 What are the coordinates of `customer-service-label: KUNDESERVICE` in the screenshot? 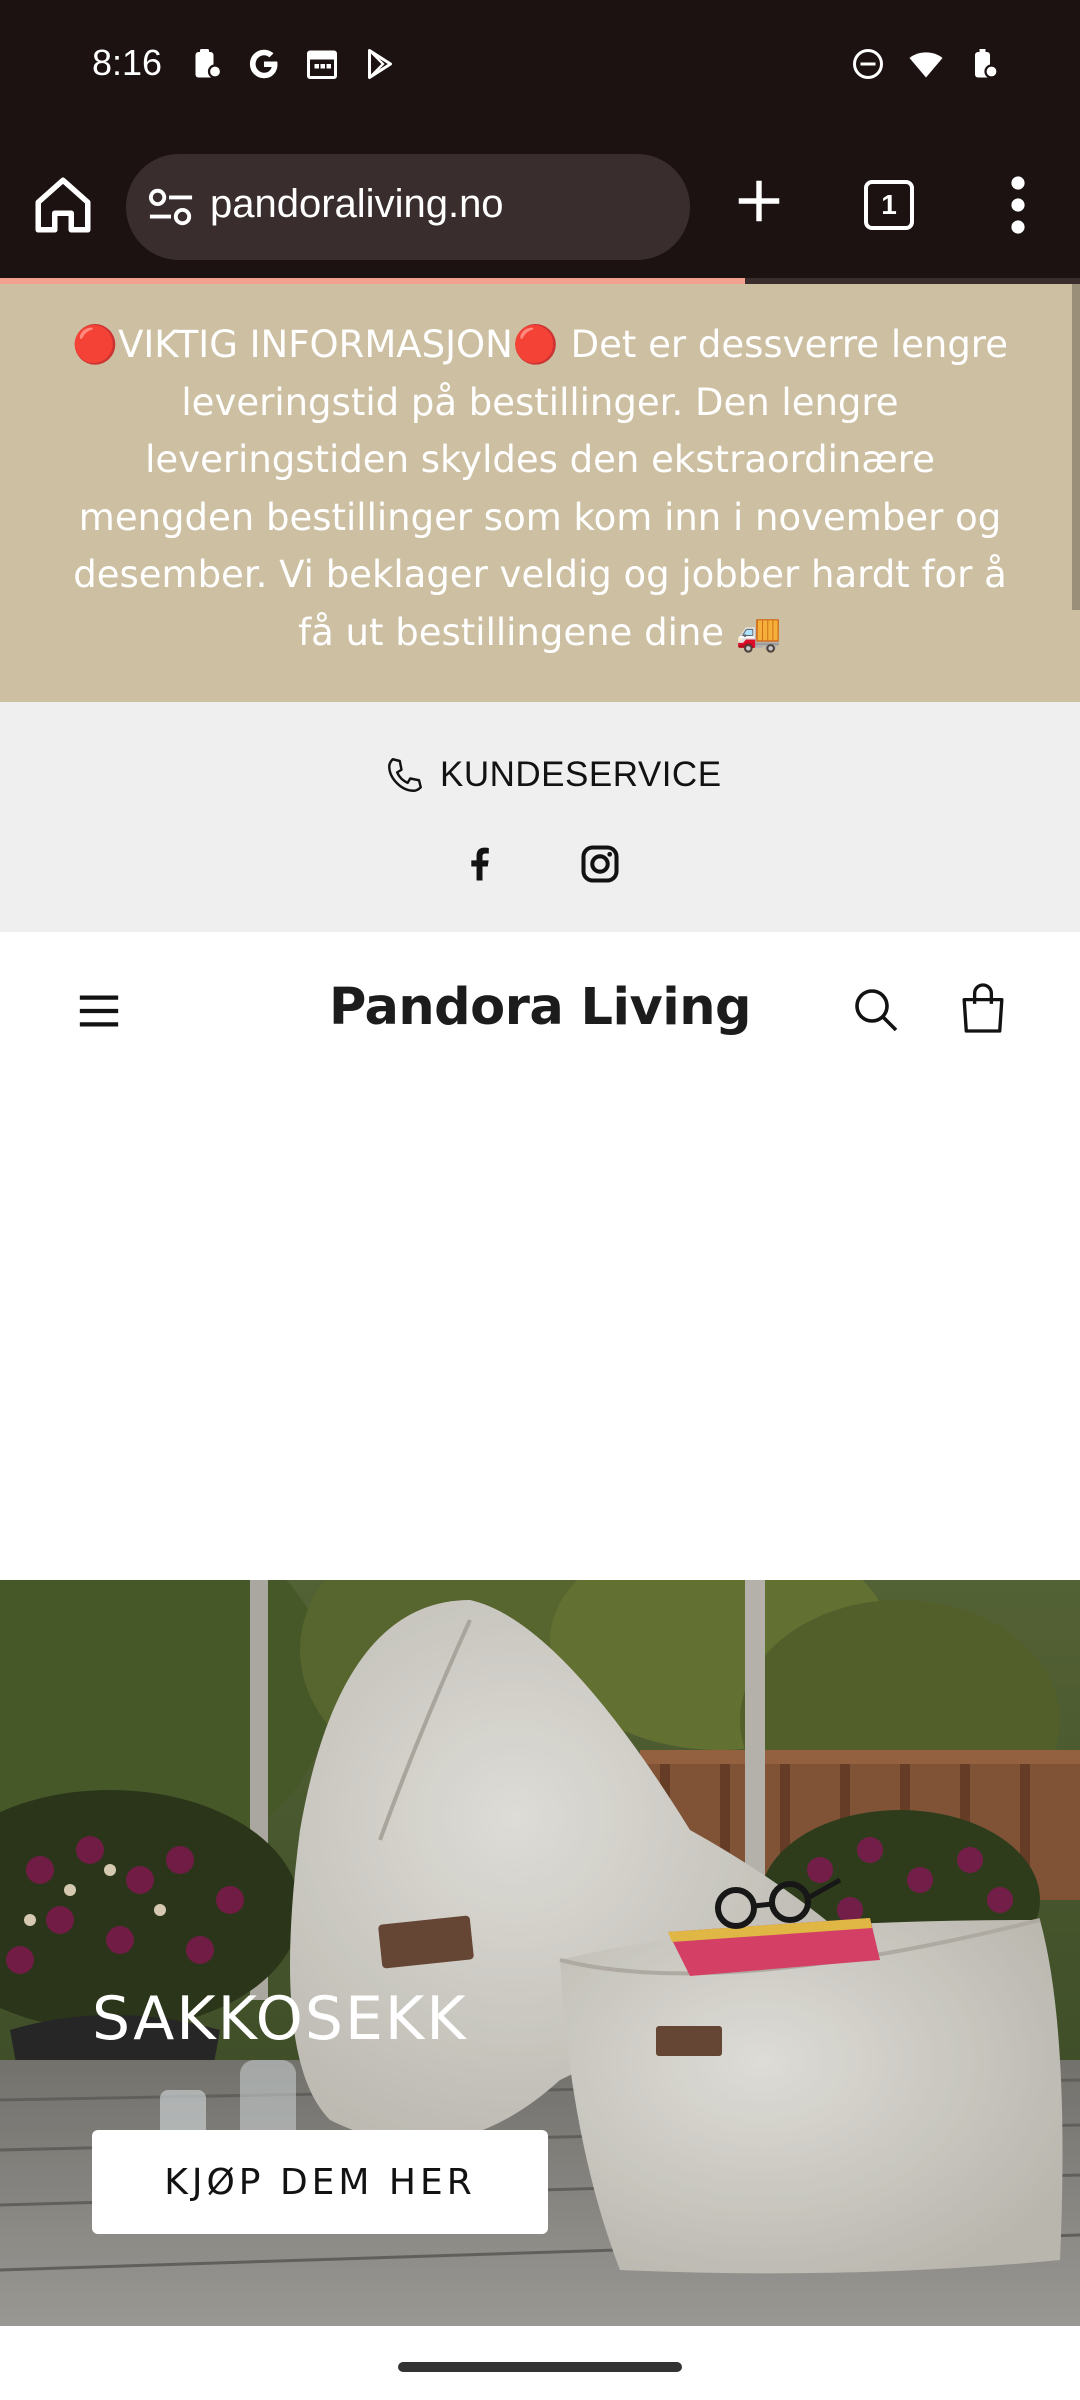 It's located at (581, 774).